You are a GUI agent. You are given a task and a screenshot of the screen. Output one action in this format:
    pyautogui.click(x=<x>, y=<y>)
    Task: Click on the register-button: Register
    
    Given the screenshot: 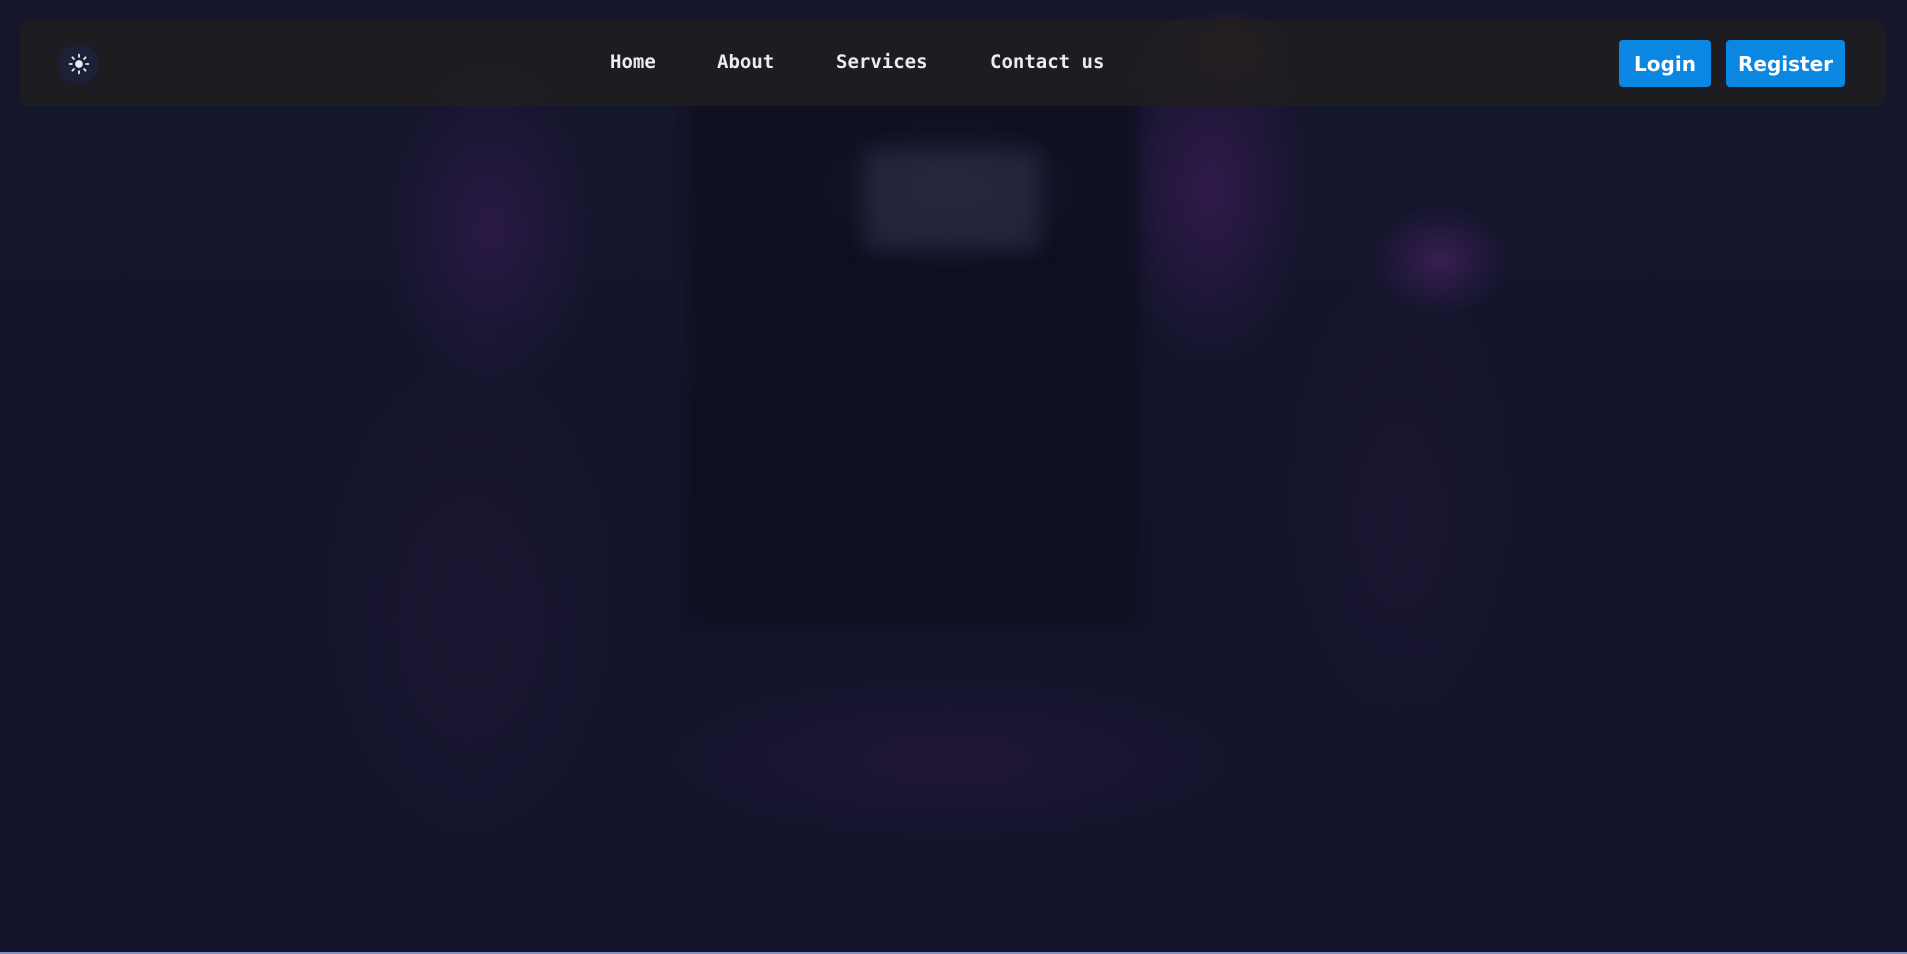 What is the action you would take?
    pyautogui.click(x=1785, y=63)
    